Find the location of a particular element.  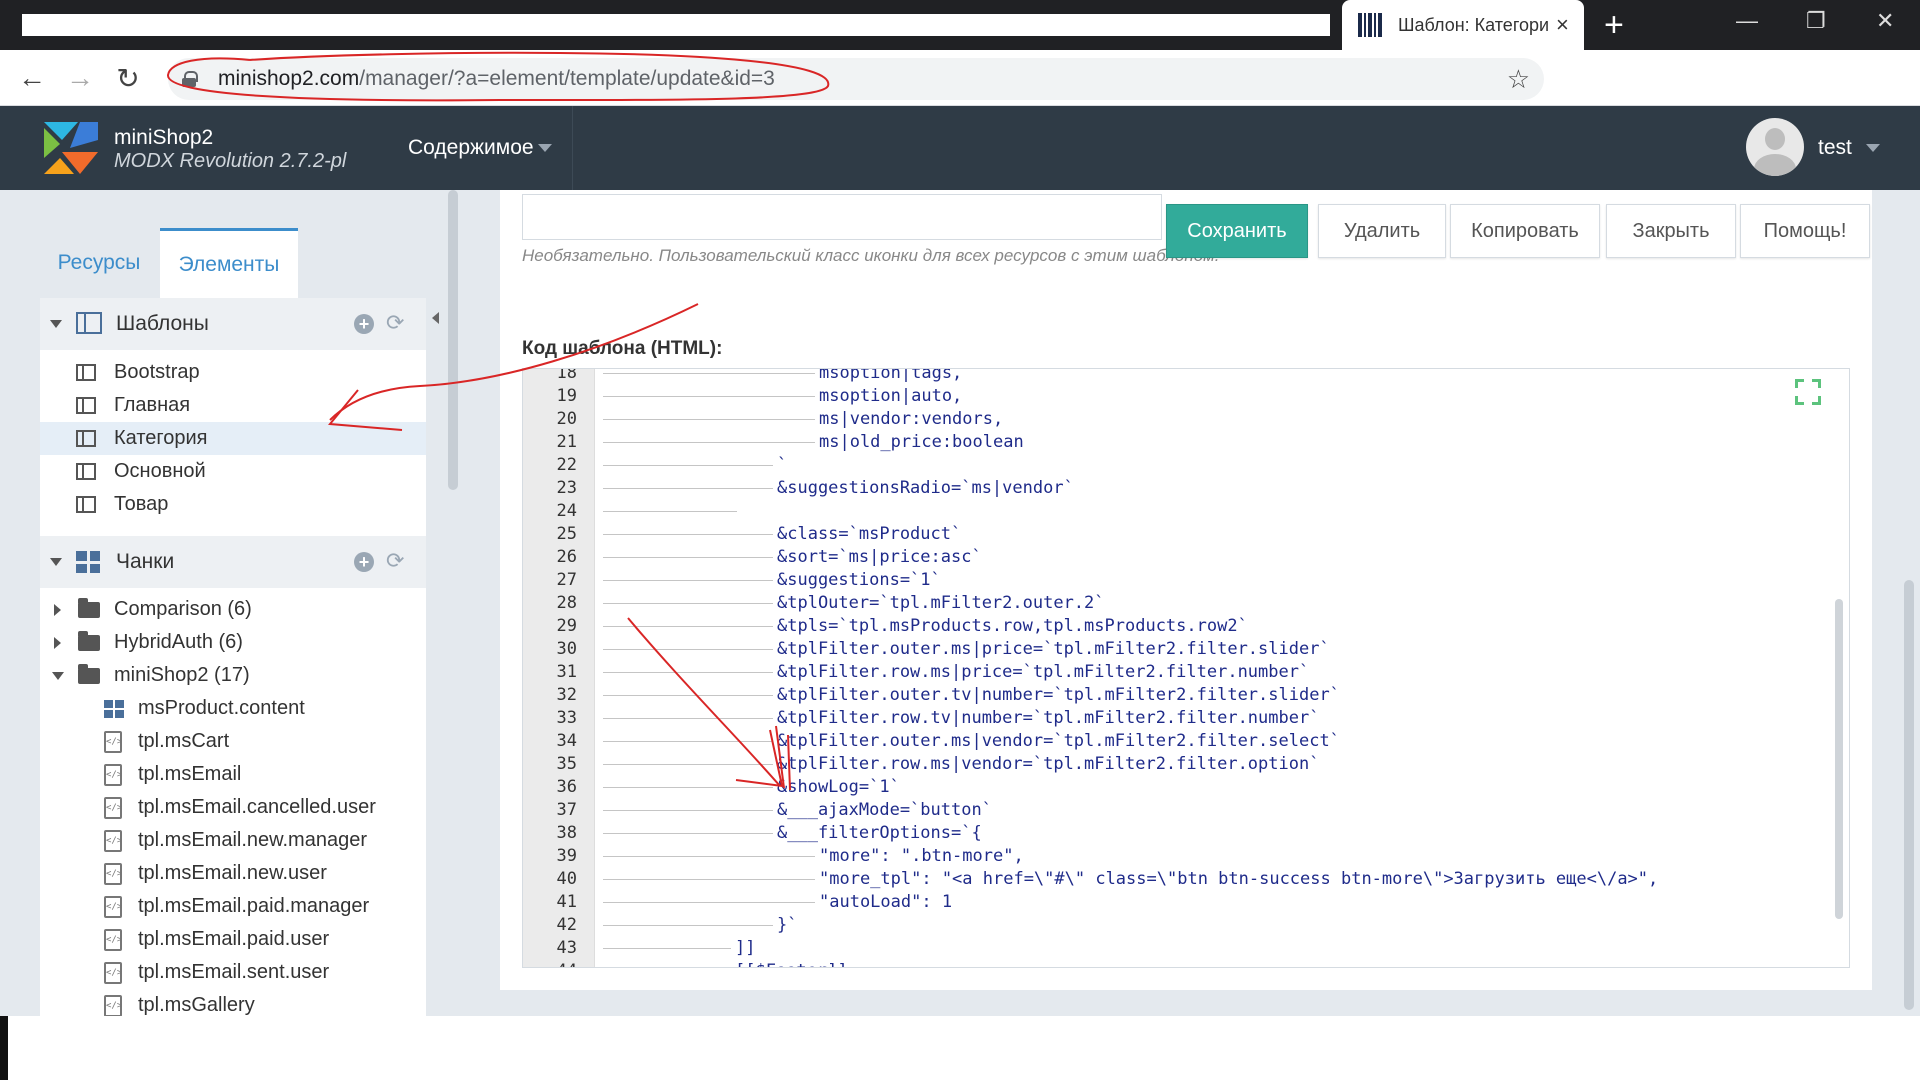

line-number: 34 is located at coordinates (566, 741).